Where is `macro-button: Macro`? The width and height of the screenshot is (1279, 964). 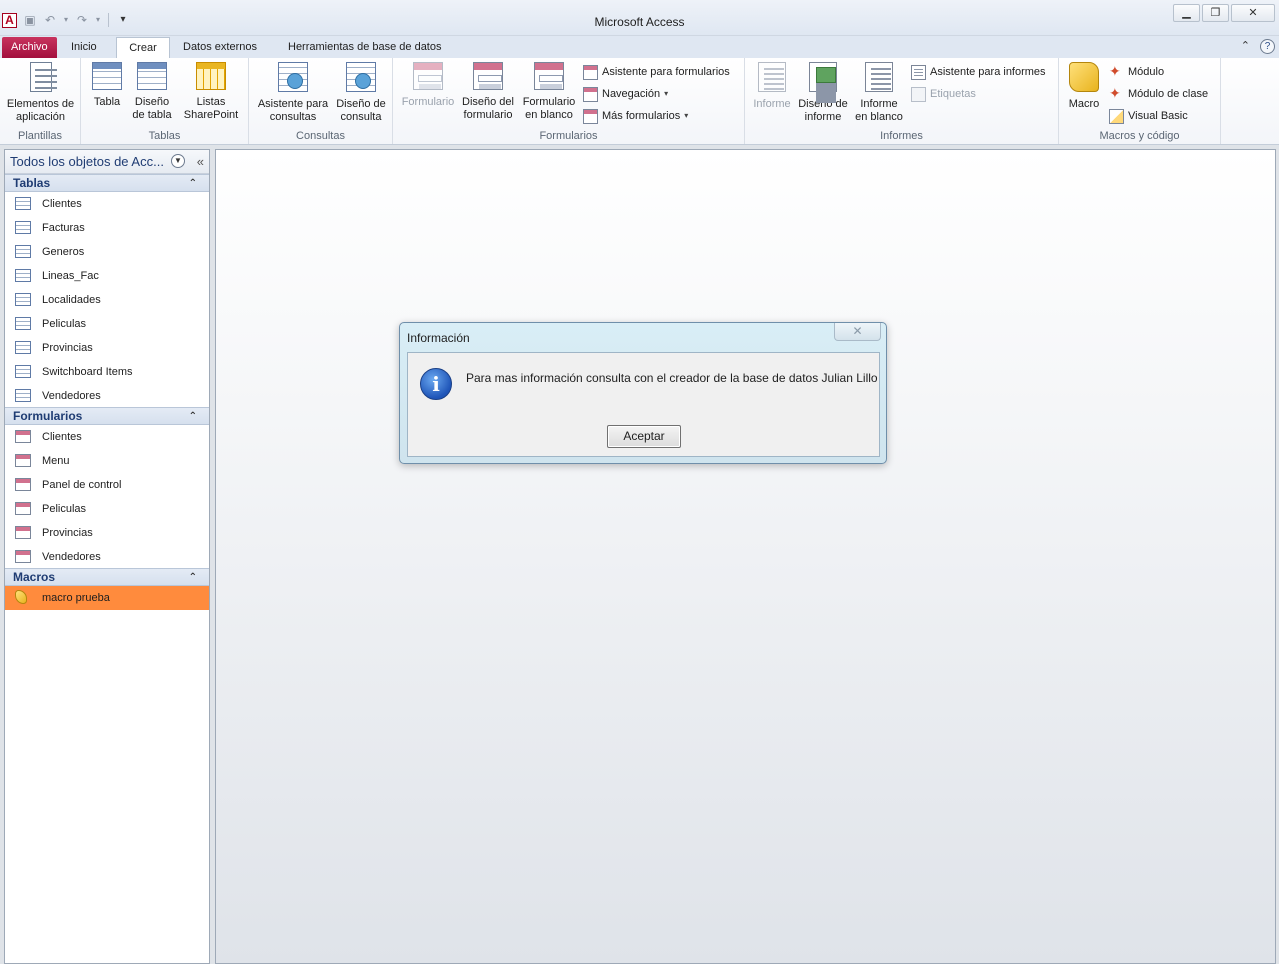 macro-button: Macro is located at coordinates (1084, 86).